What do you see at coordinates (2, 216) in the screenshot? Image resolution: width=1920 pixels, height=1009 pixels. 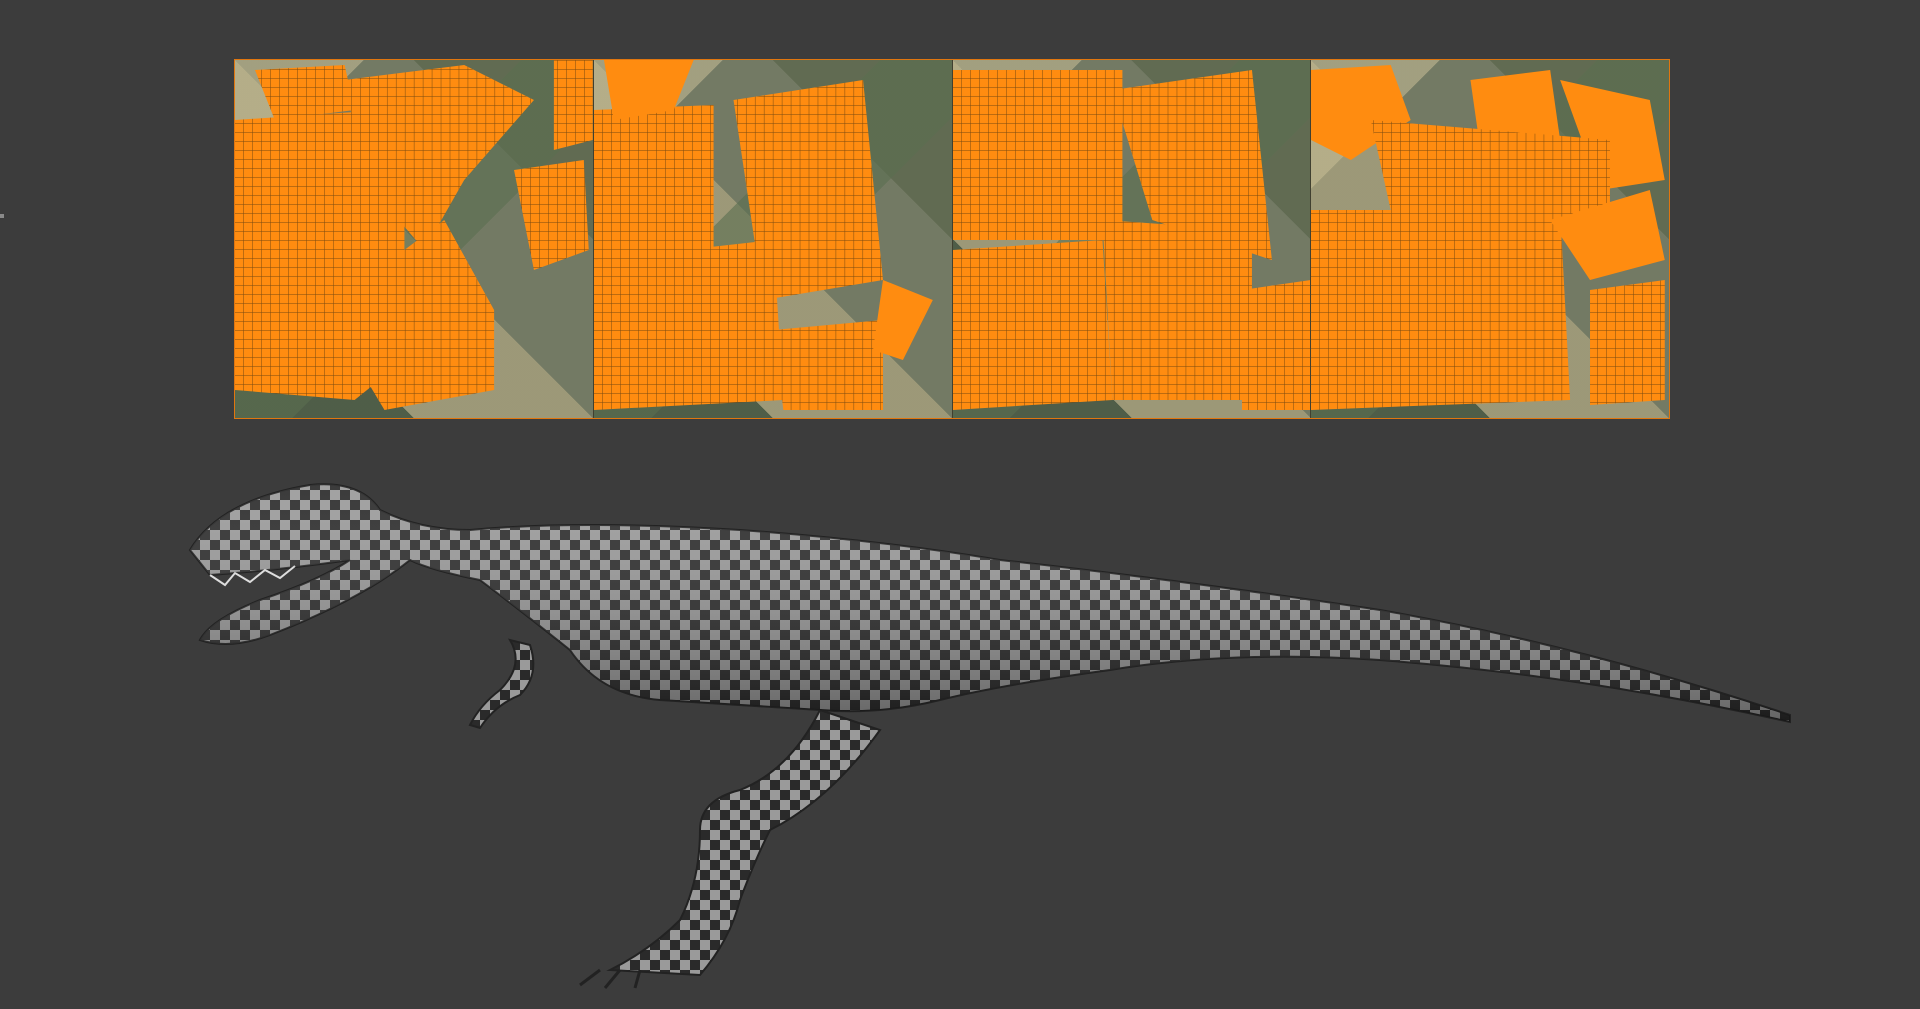 I see `viewport-edge-handle` at bounding box center [2, 216].